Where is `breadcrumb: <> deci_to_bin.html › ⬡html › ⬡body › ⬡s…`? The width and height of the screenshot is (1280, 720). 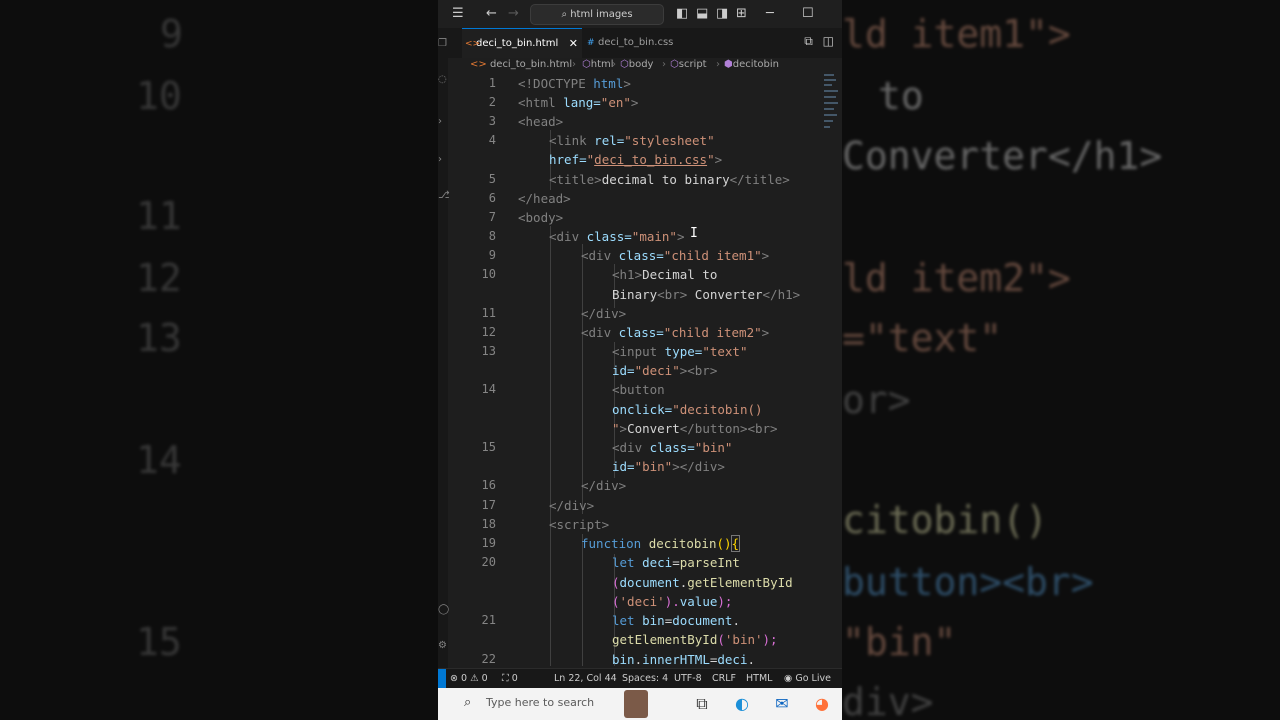 breadcrumb: <> deci_to_bin.html › ⬡html › ⬡body › ⬡s… is located at coordinates (645, 66).